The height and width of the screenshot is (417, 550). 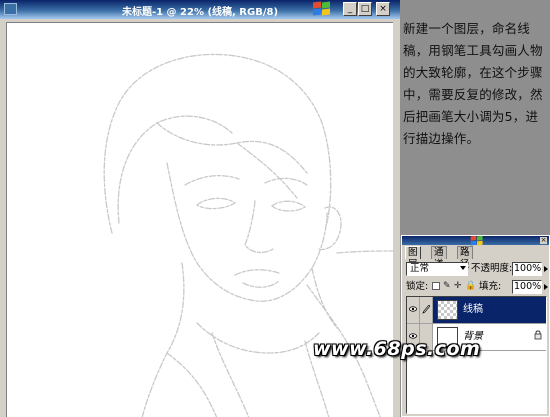 I want to click on lock-image-pixels-icon: ✎, so click(x=447, y=286).